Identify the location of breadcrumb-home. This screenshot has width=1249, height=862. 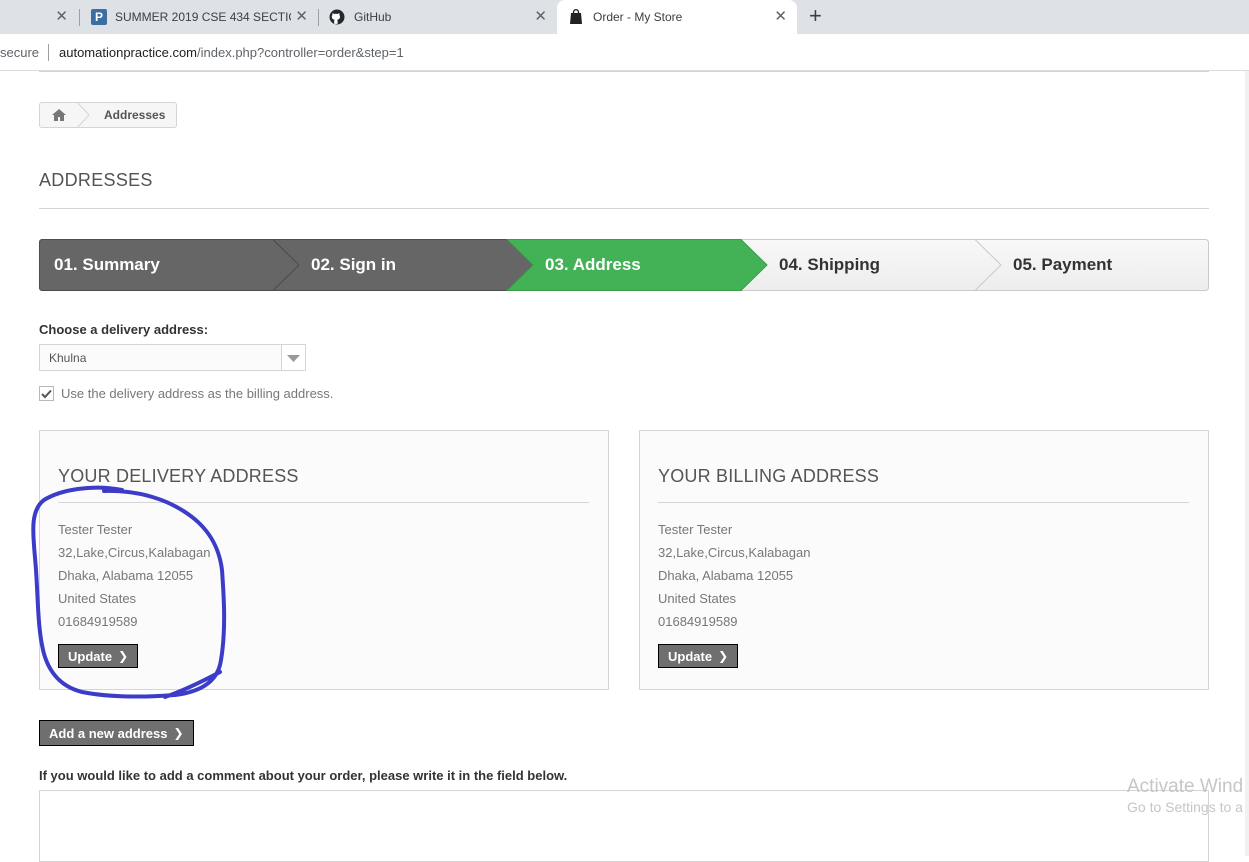
(59, 115).